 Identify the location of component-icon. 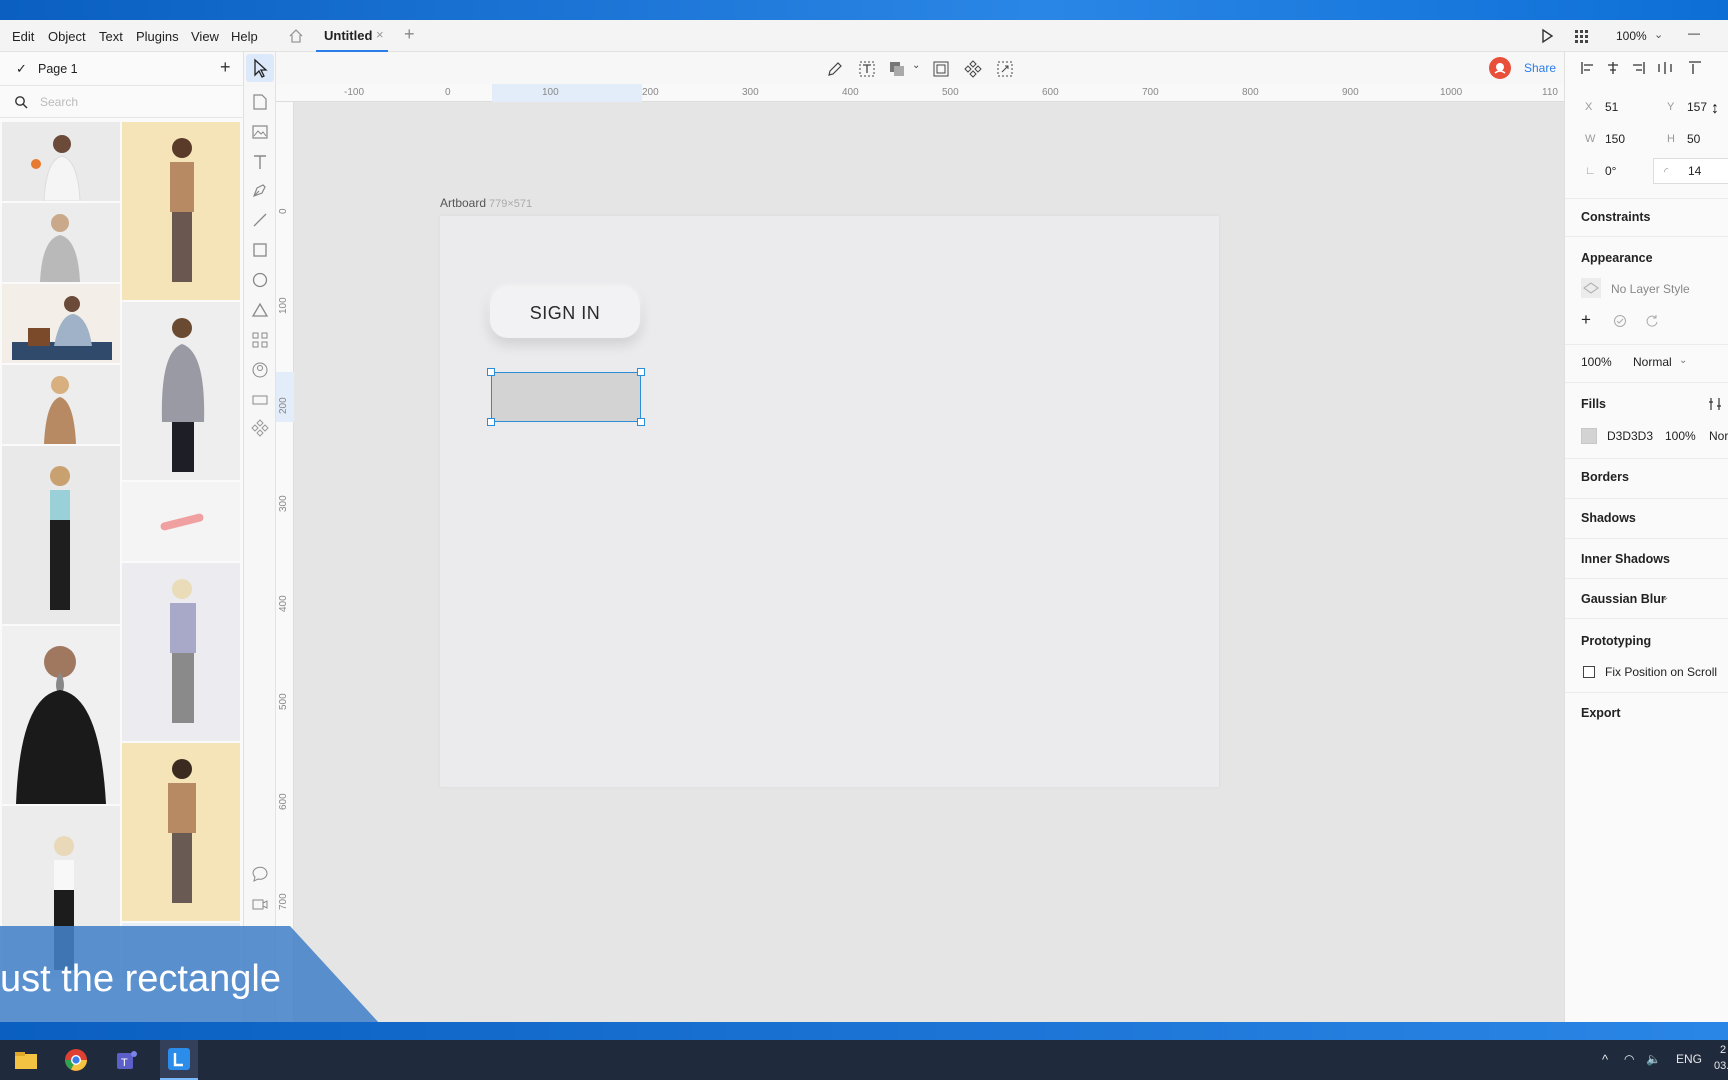
(973, 69).